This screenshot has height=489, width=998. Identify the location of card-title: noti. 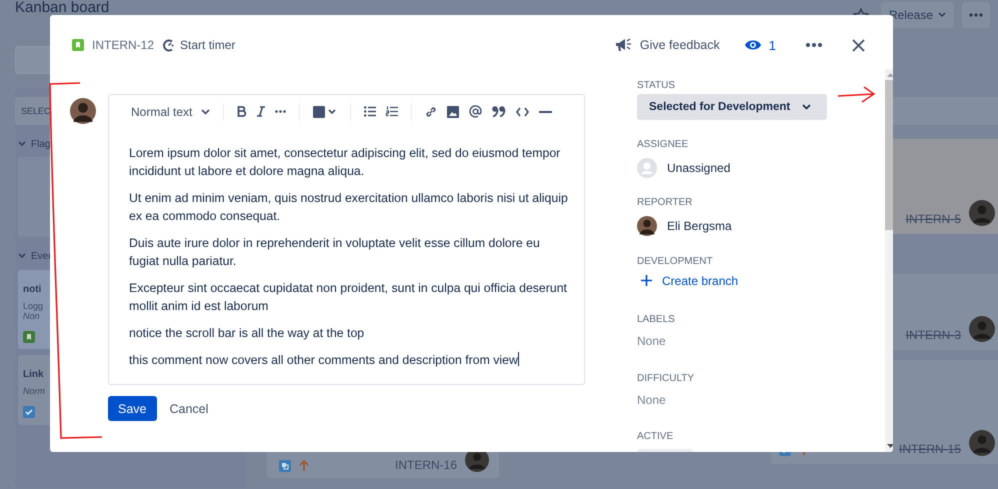
(32, 289).